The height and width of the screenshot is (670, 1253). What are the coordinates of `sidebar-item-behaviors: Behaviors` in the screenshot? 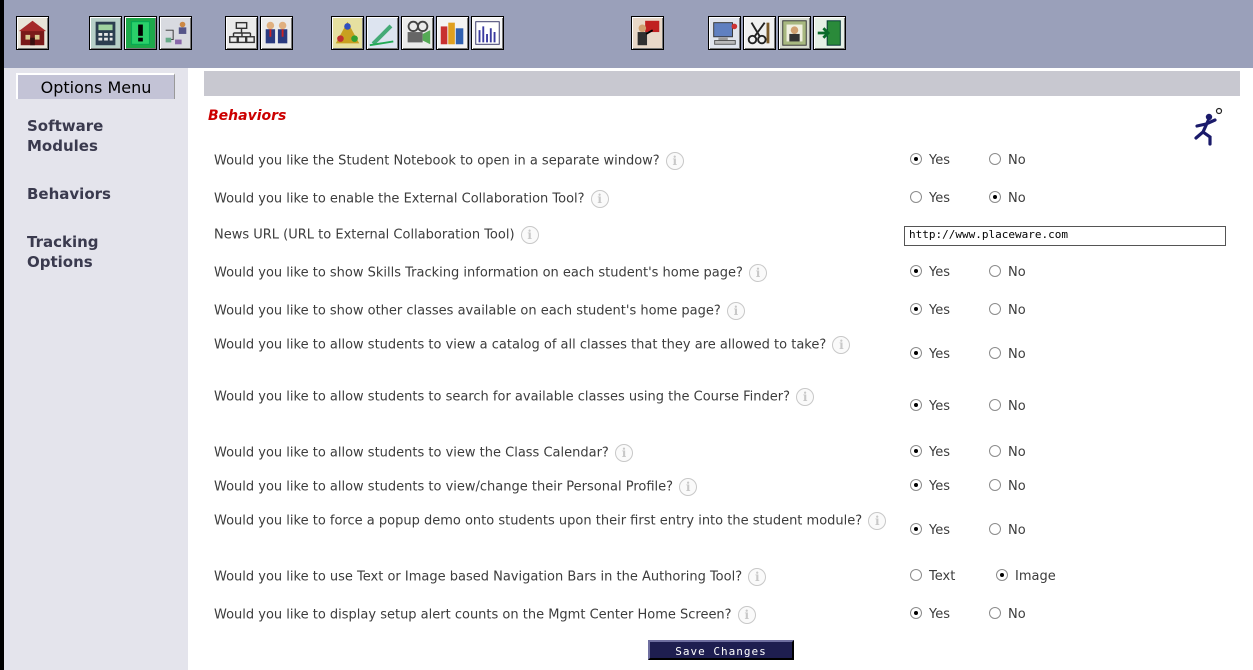 It's located at (87, 194).